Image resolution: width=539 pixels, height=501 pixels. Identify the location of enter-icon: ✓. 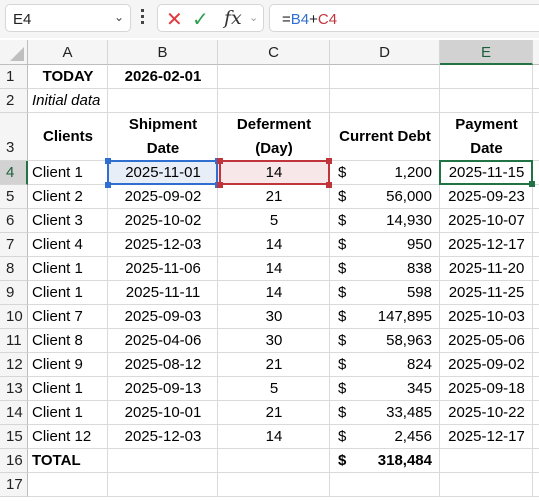
(200, 19).